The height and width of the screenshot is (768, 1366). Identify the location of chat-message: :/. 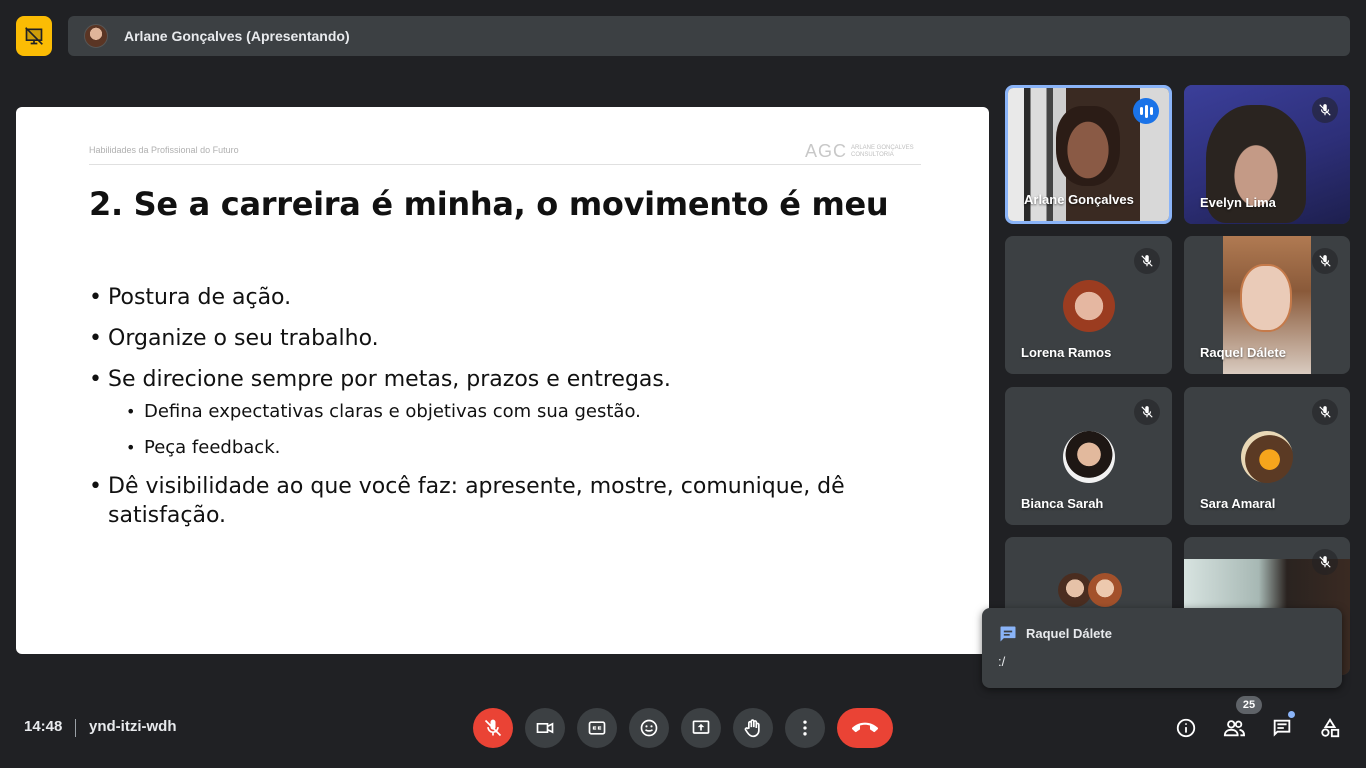
(1002, 661).